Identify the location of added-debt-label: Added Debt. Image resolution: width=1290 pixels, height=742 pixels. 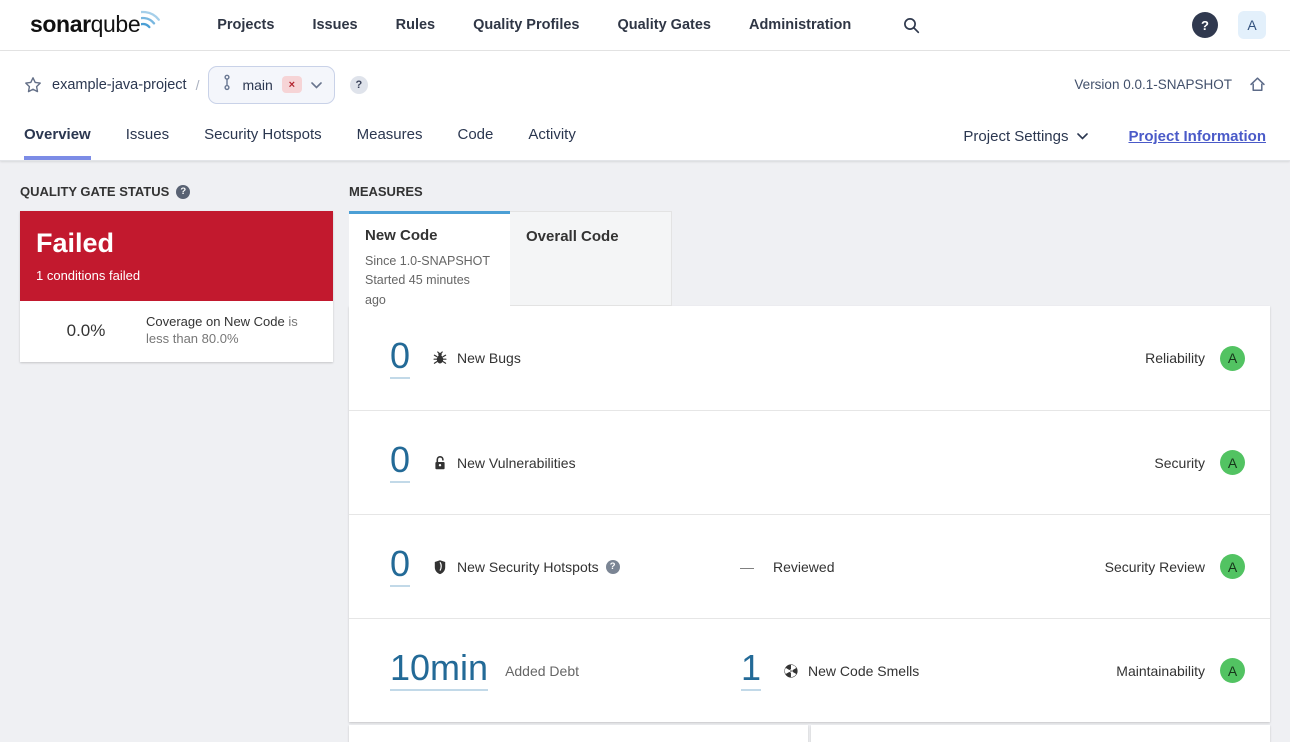
(542, 670).